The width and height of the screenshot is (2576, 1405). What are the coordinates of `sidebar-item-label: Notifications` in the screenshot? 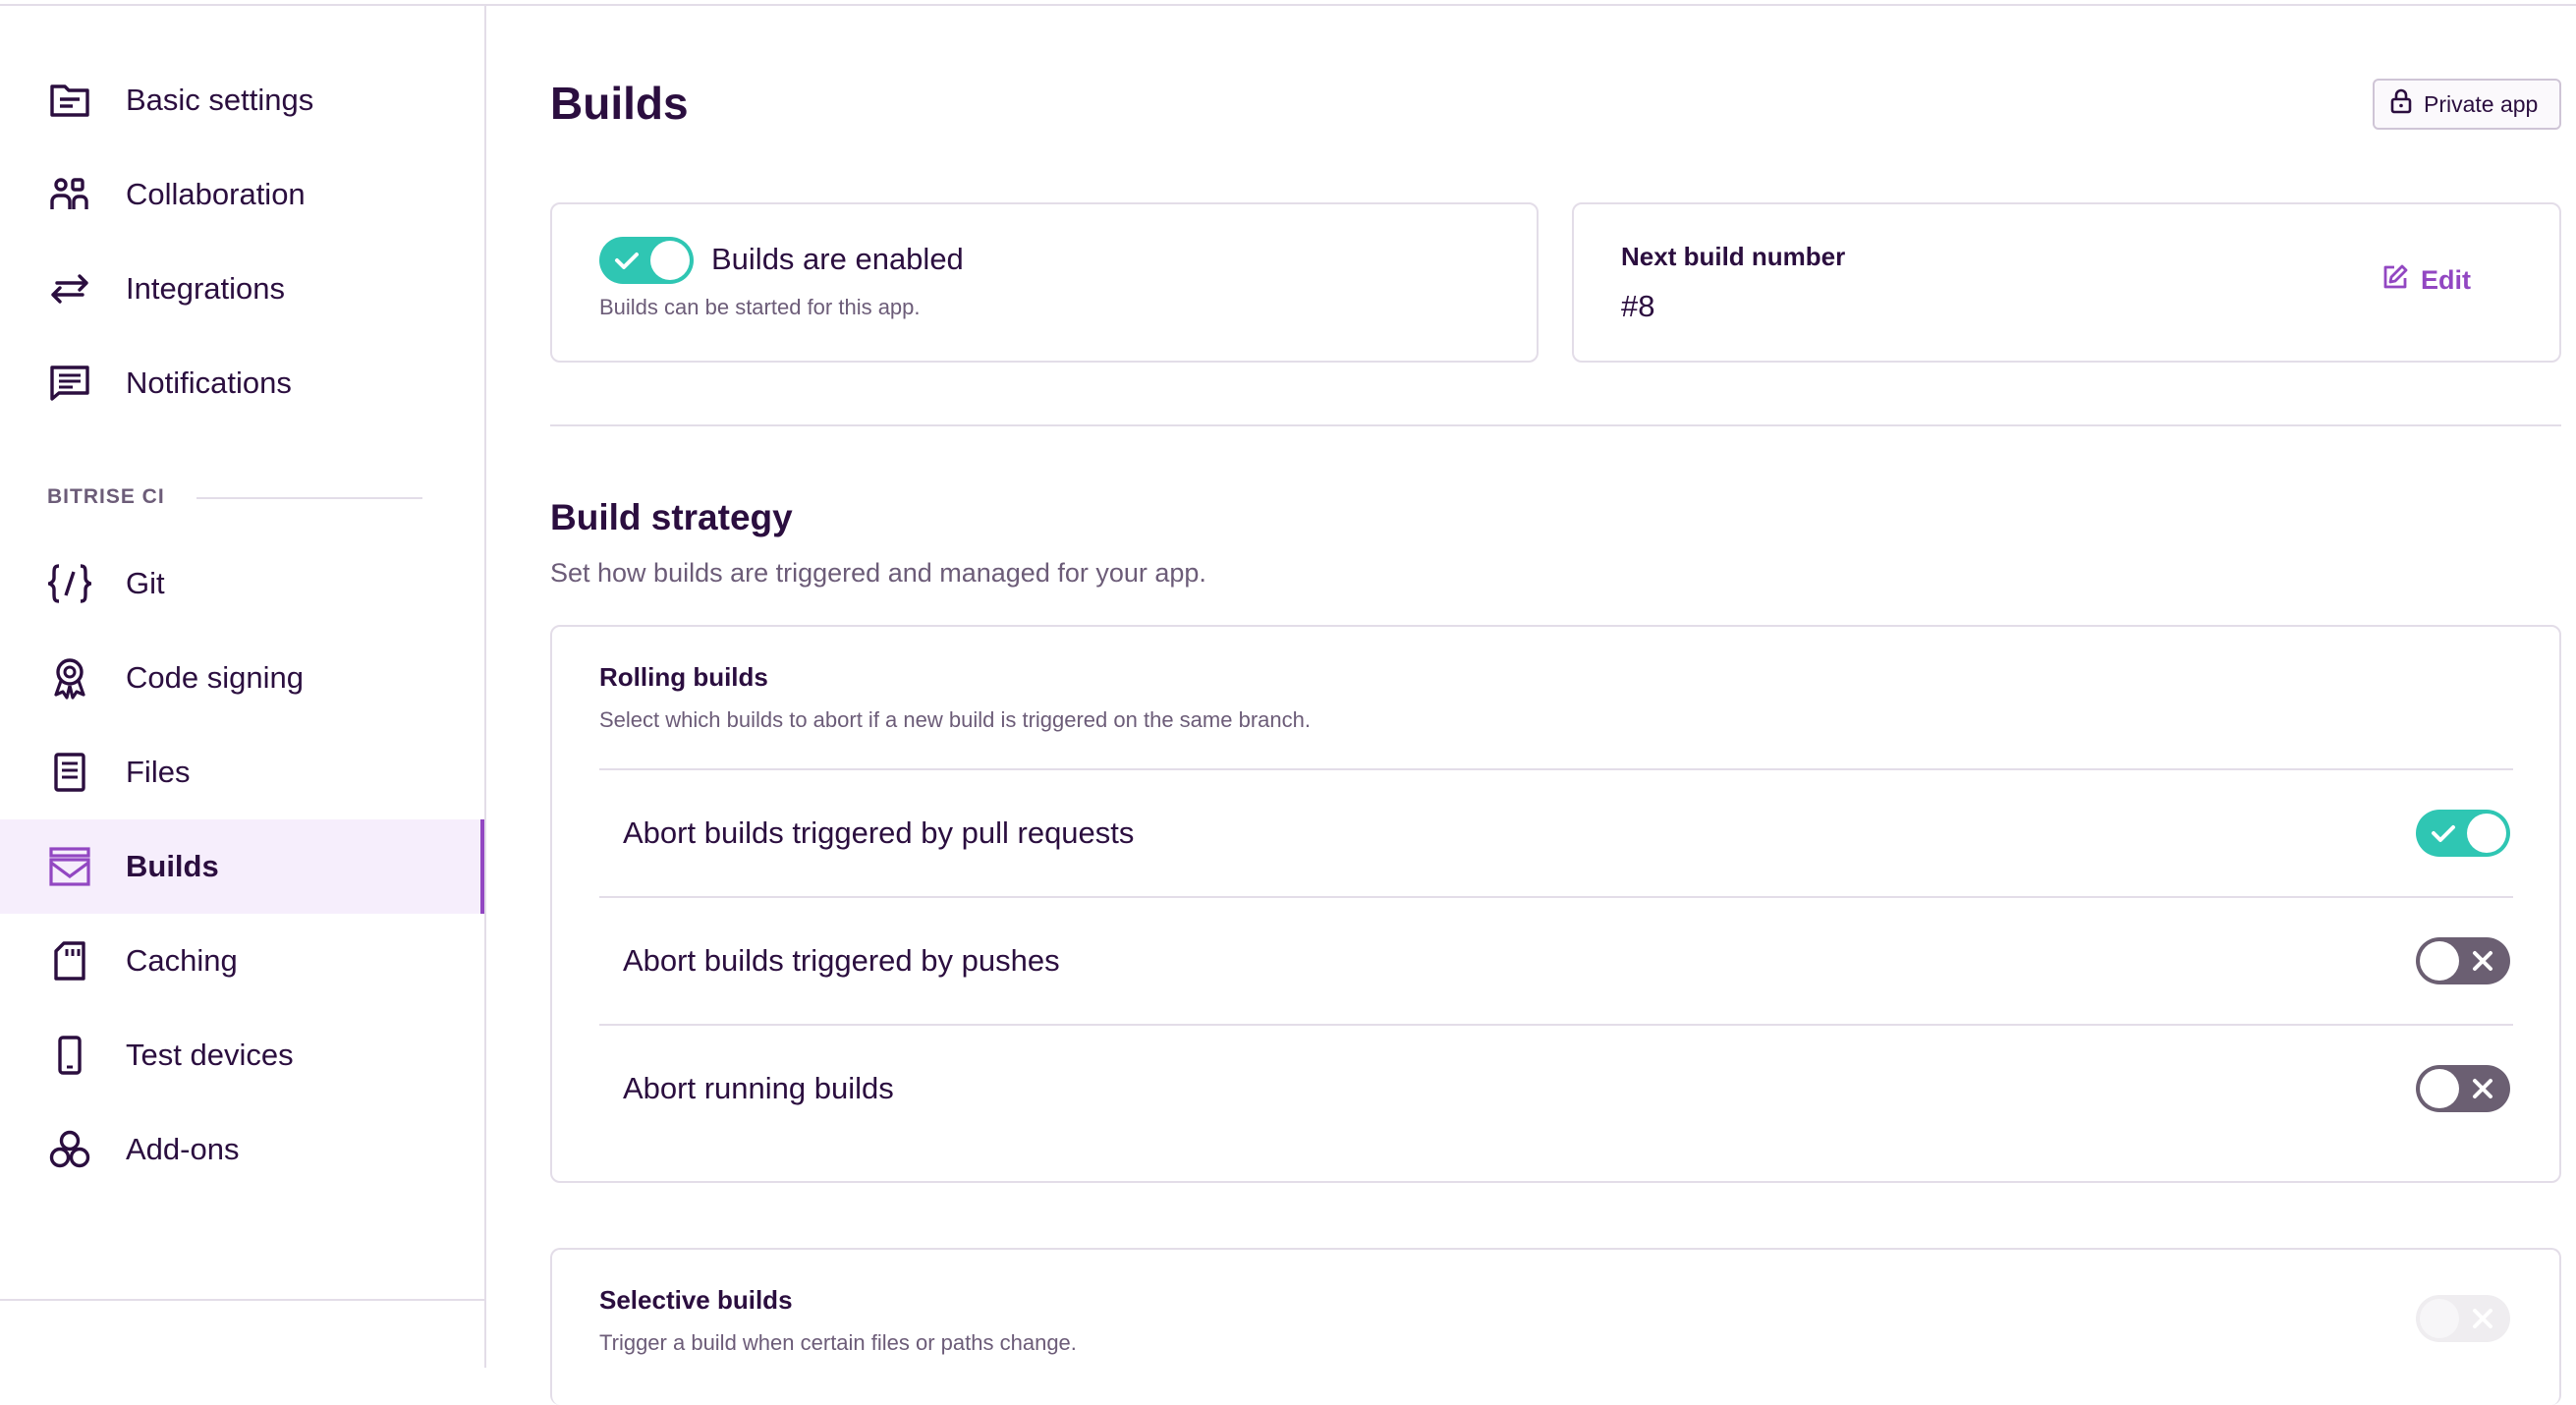 It's located at (209, 383).